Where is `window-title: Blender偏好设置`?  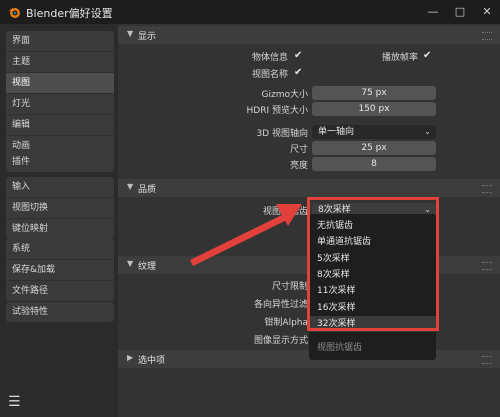 window-title: Blender偏好设置 is located at coordinates (69, 13).